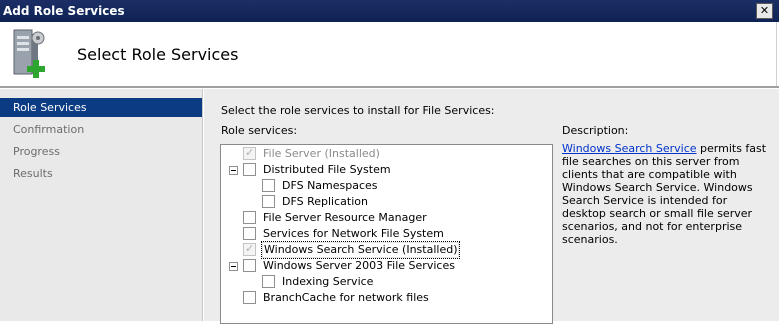 The image size is (779, 324). Describe the element at coordinates (386, 202) in the screenshot. I see `tree-item-dfs-replication: DFS Replication` at that location.